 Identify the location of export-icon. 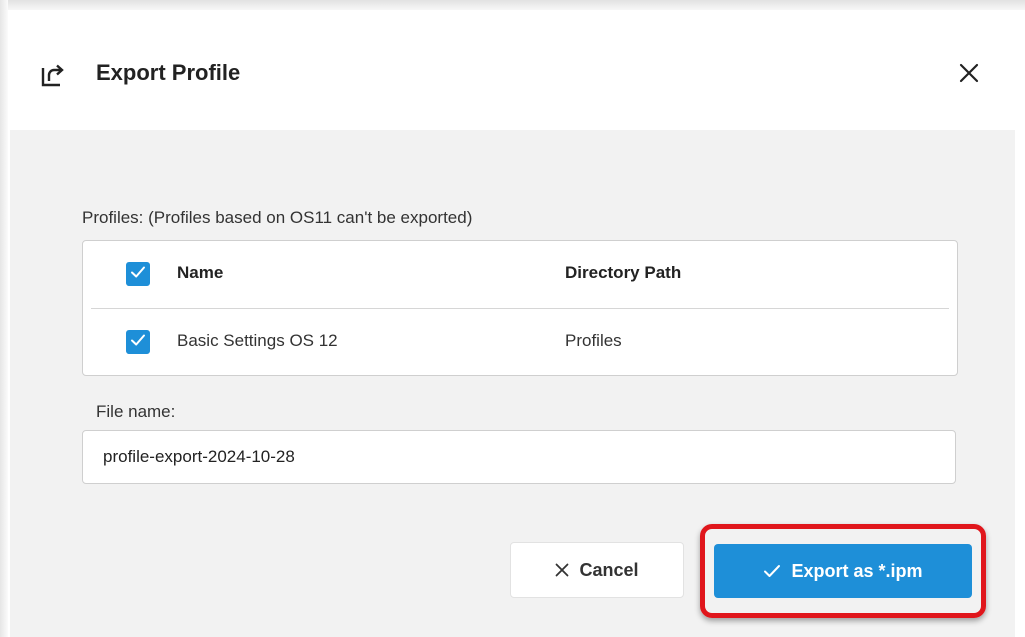
(53, 75).